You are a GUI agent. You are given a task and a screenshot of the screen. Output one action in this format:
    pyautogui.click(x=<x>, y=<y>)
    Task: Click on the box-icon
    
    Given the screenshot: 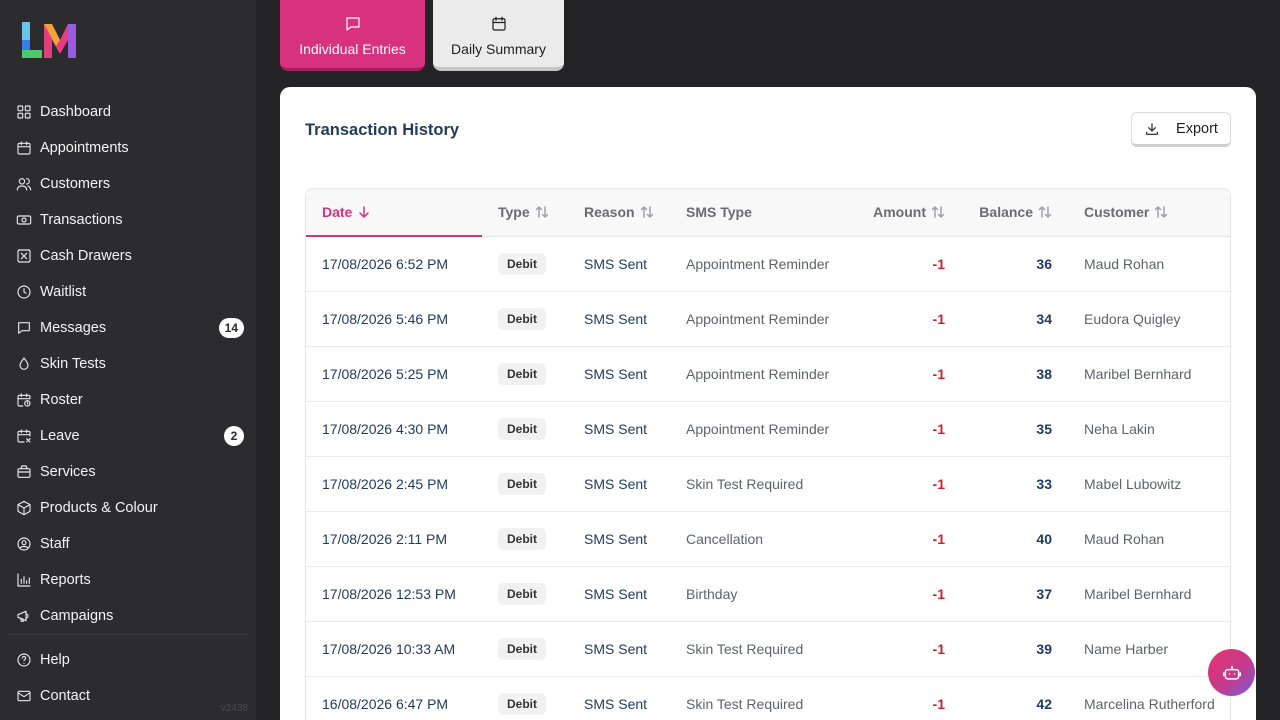 What is the action you would take?
    pyautogui.click(x=24, y=508)
    